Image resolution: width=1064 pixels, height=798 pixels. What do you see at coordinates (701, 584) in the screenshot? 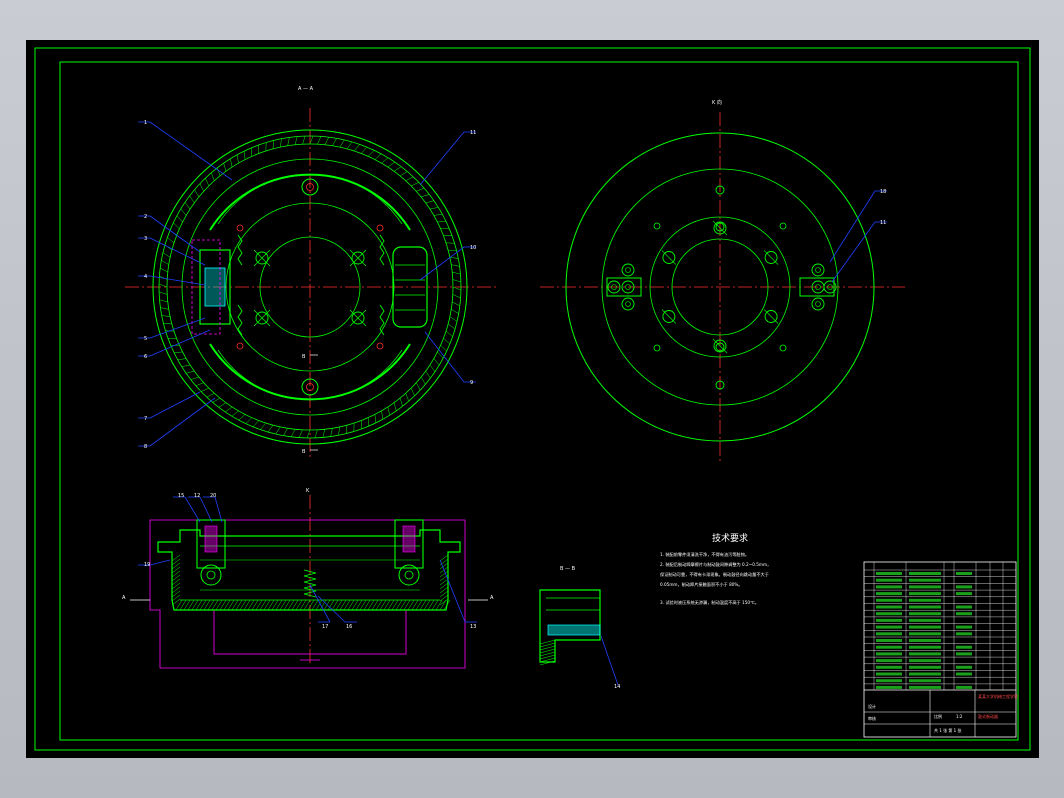
I see `tech-item-4: 0.05mm，制动蹄片接触面积不小于 80%。` at bounding box center [701, 584].